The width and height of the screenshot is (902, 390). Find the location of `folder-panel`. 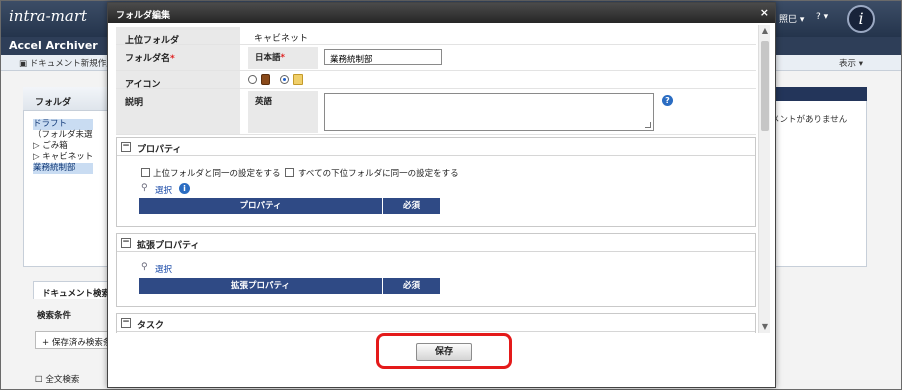

folder-panel is located at coordinates (68, 177).